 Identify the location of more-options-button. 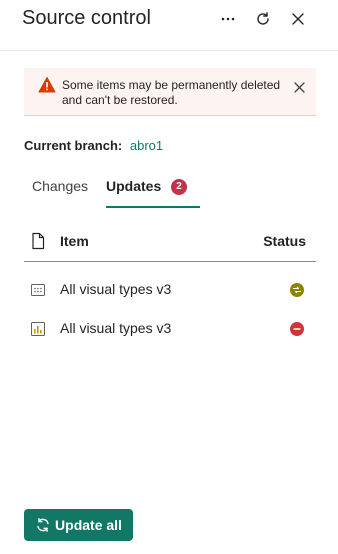
(228, 19).